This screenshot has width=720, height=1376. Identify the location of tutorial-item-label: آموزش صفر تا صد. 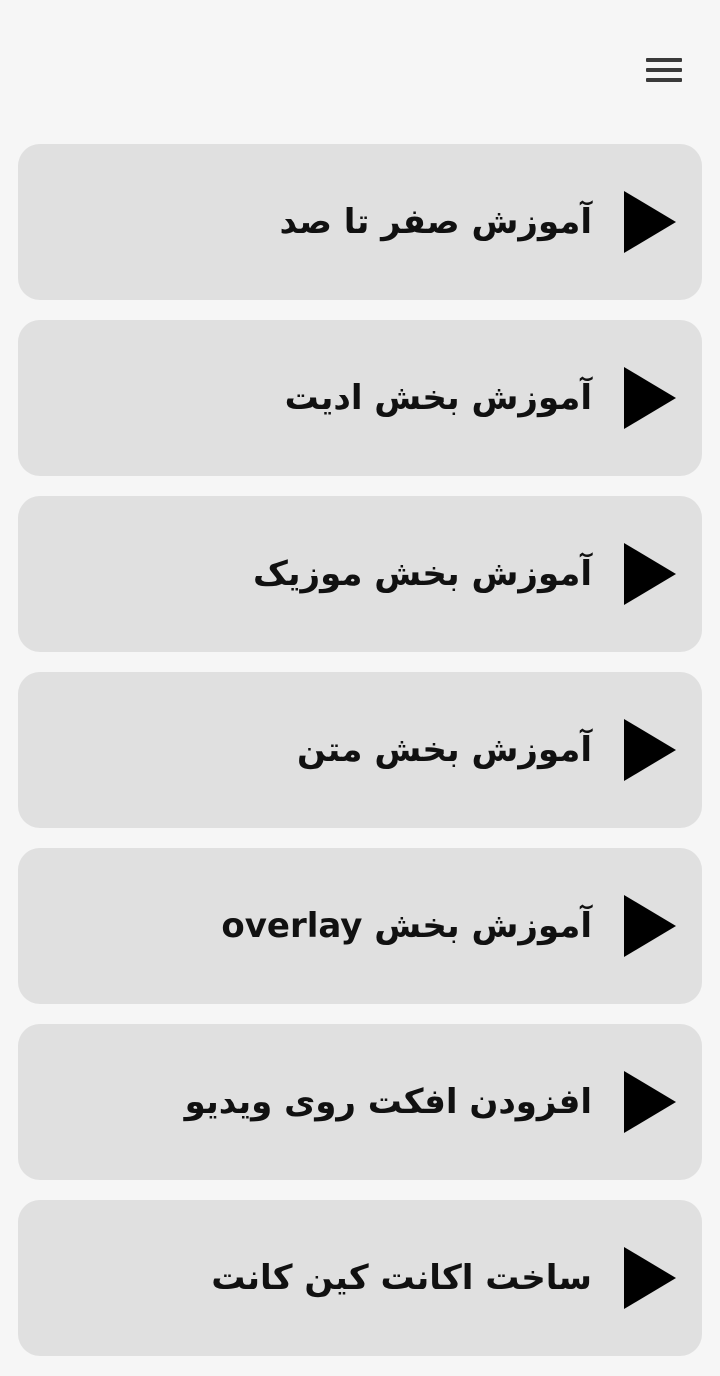
(435, 222).